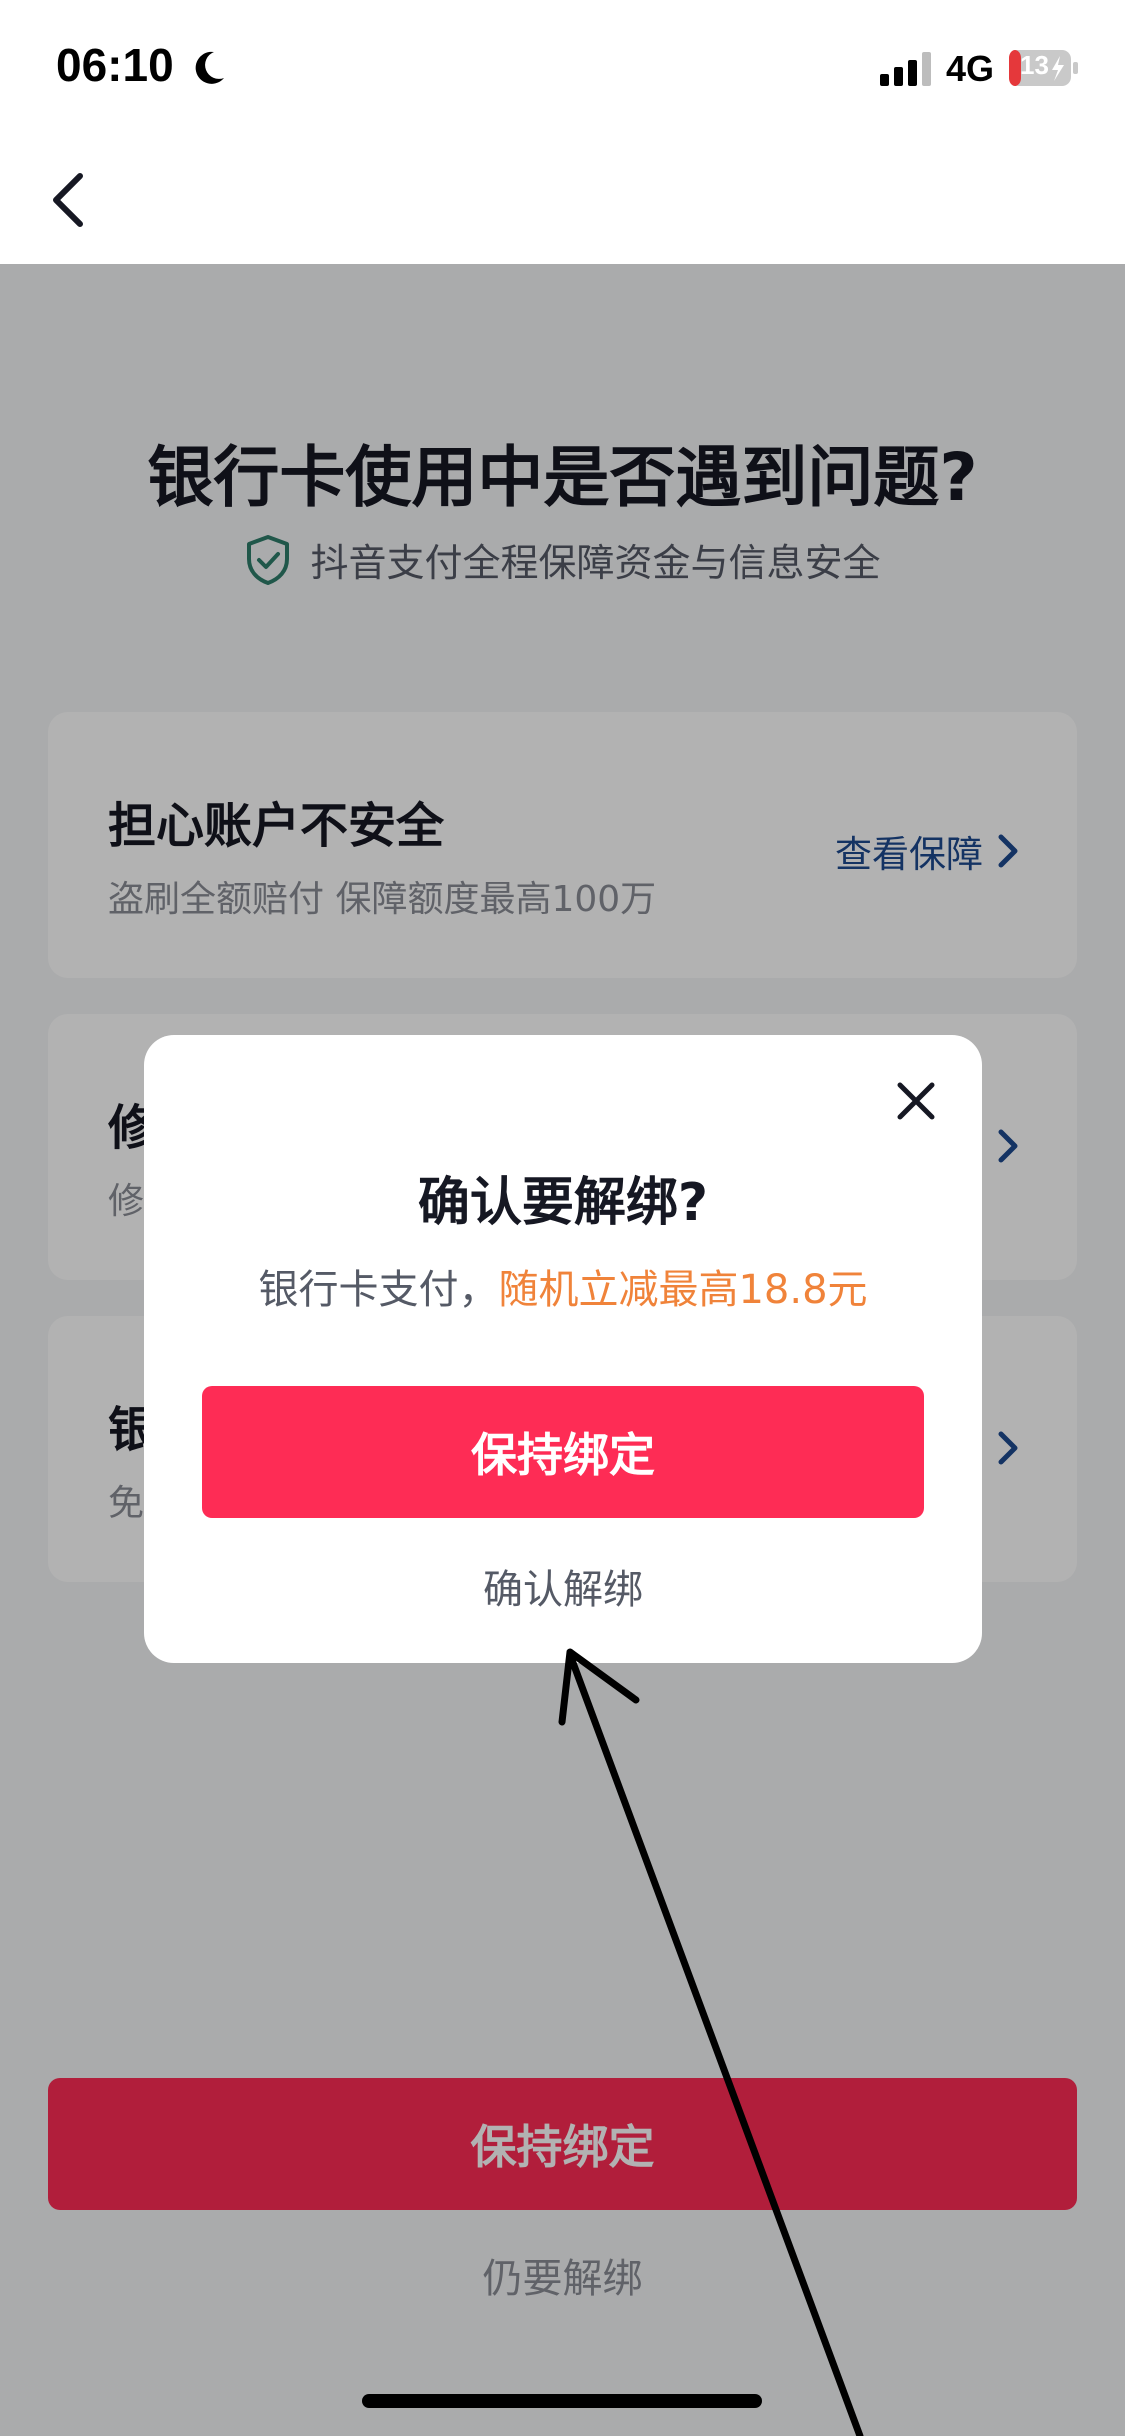 Image resolution: width=1125 pixels, height=2436 pixels. I want to click on status-bar: 06:10 4G 13, so click(562, 66).